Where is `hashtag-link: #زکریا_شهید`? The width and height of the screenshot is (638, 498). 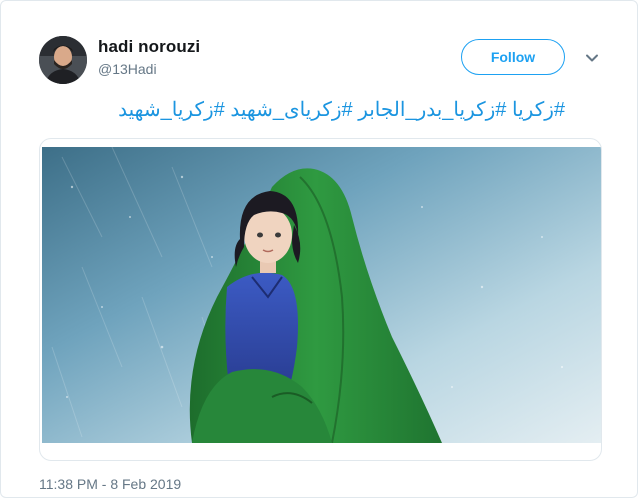 hashtag-link: #زکریا_شهید is located at coordinates (171, 110).